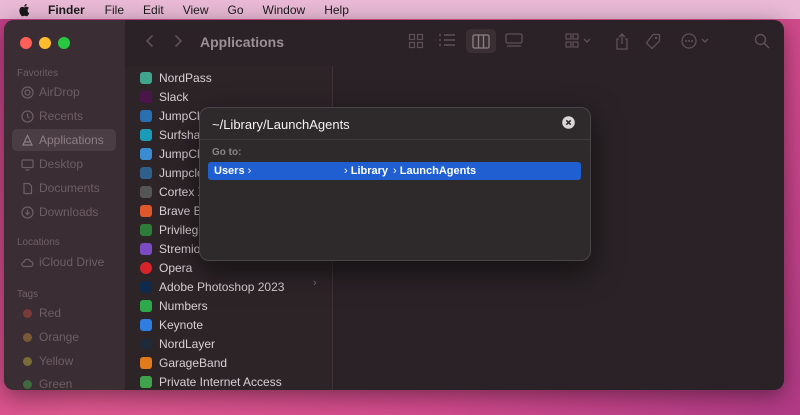 This screenshot has width=800, height=415. What do you see at coordinates (229, 171) in the screenshot?
I see `path-segment-users: Users` at bounding box center [229, 171].